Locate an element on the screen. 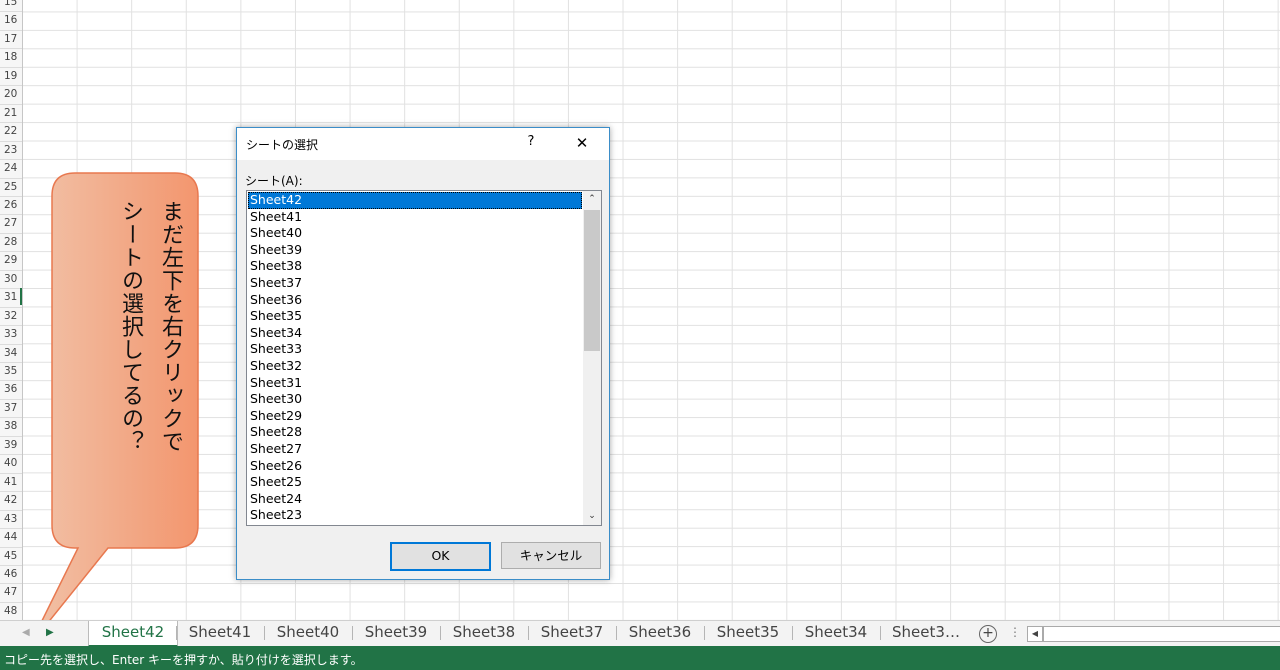  dialog-title: シートの選択 is located at coordinates (282, 145).